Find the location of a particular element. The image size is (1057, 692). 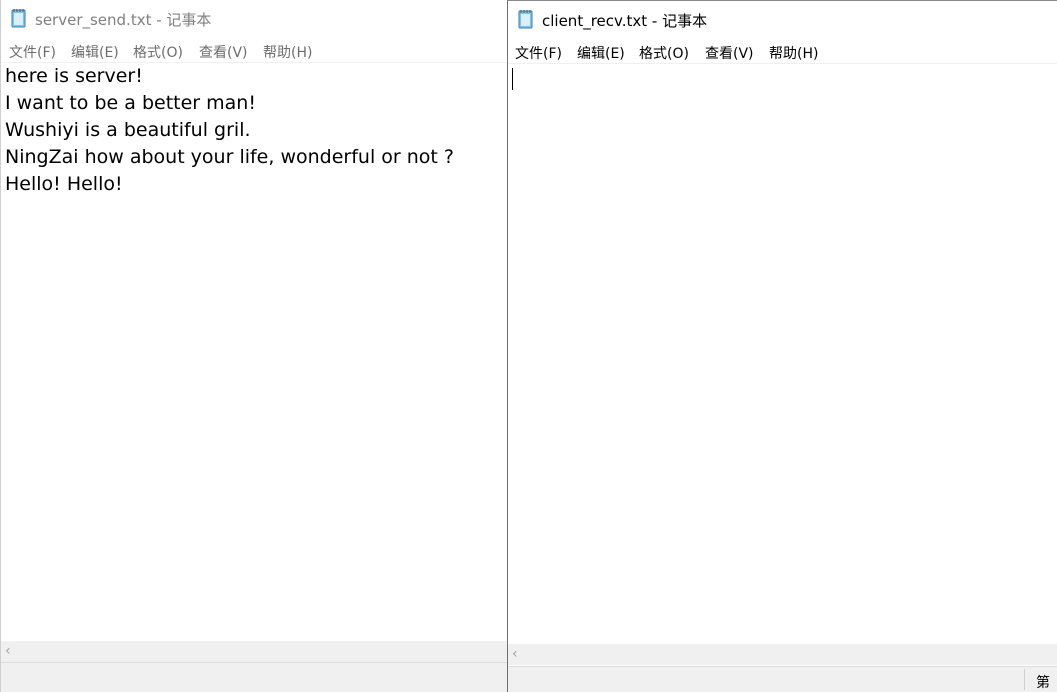

text-line: I want to be a better man! is located at coordinates (130, 103).